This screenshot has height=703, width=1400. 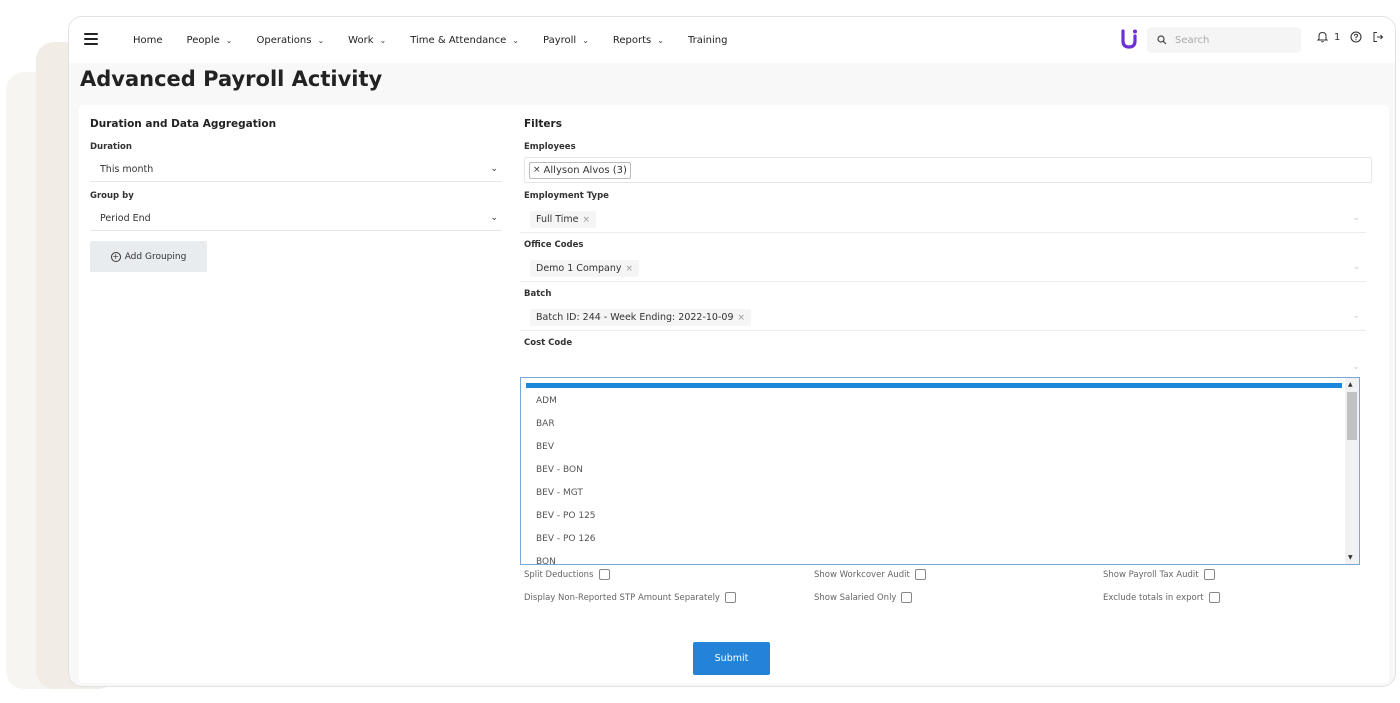 I want to click on duration-label: Duration, so click(x=111, y=147).